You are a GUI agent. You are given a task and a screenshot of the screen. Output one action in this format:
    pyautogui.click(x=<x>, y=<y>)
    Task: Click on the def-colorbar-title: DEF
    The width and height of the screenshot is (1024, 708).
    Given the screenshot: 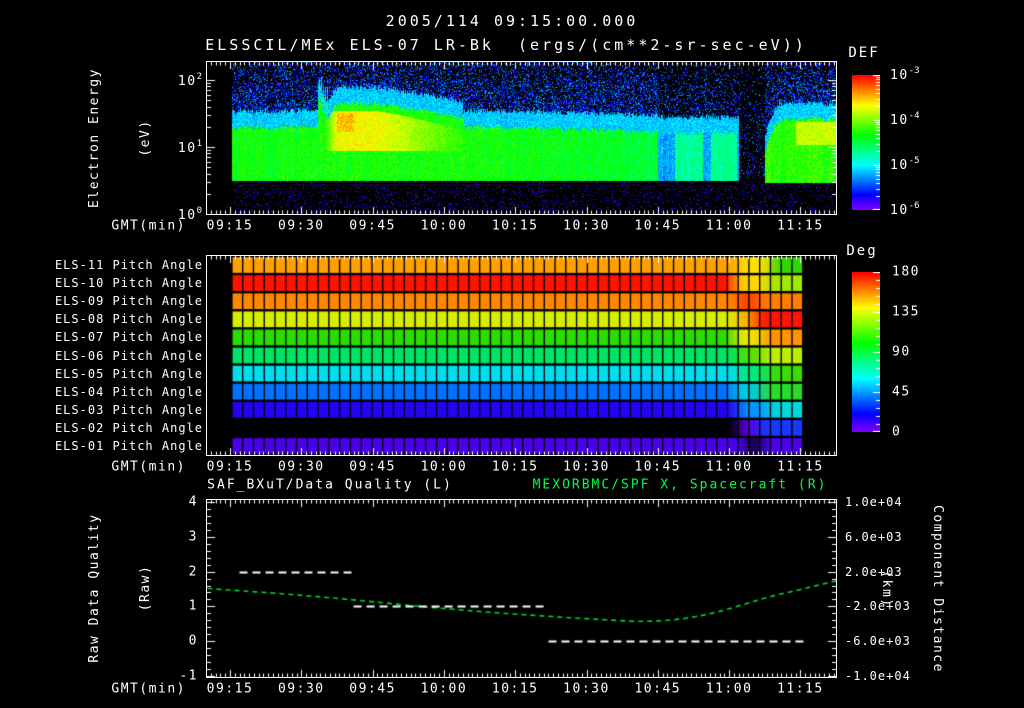 What is the action you would take?
    pyautogui.click(x=864, y=53)
    